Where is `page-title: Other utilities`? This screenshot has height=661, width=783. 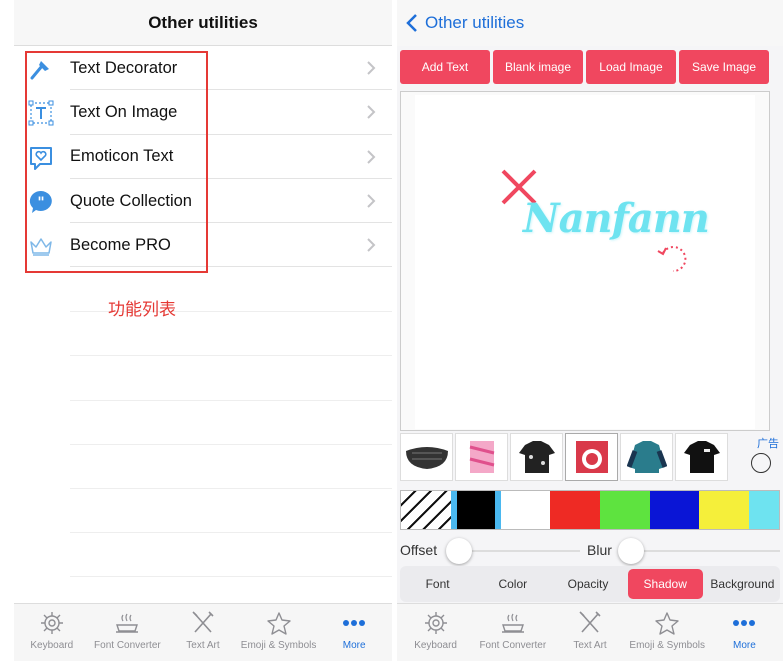 page-title: Other utilities is located at coordinates (203, 23).